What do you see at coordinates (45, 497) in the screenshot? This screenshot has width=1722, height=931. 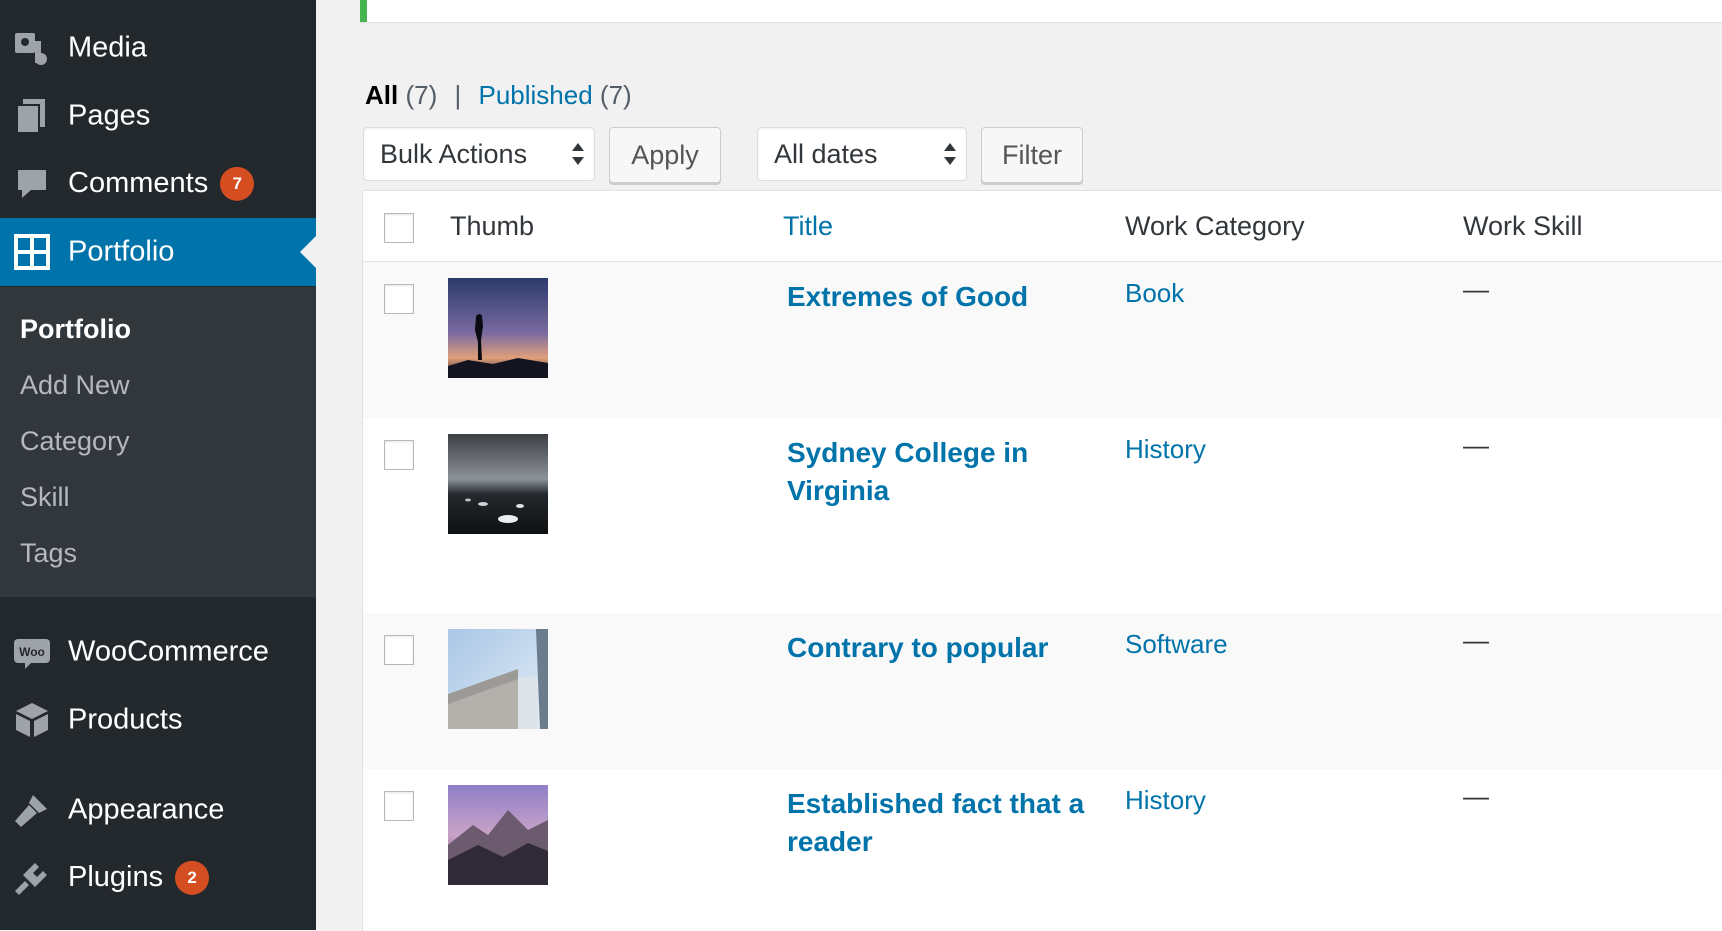 I see `submenu-item-skill: Skill` at bounding box center [45, 497].